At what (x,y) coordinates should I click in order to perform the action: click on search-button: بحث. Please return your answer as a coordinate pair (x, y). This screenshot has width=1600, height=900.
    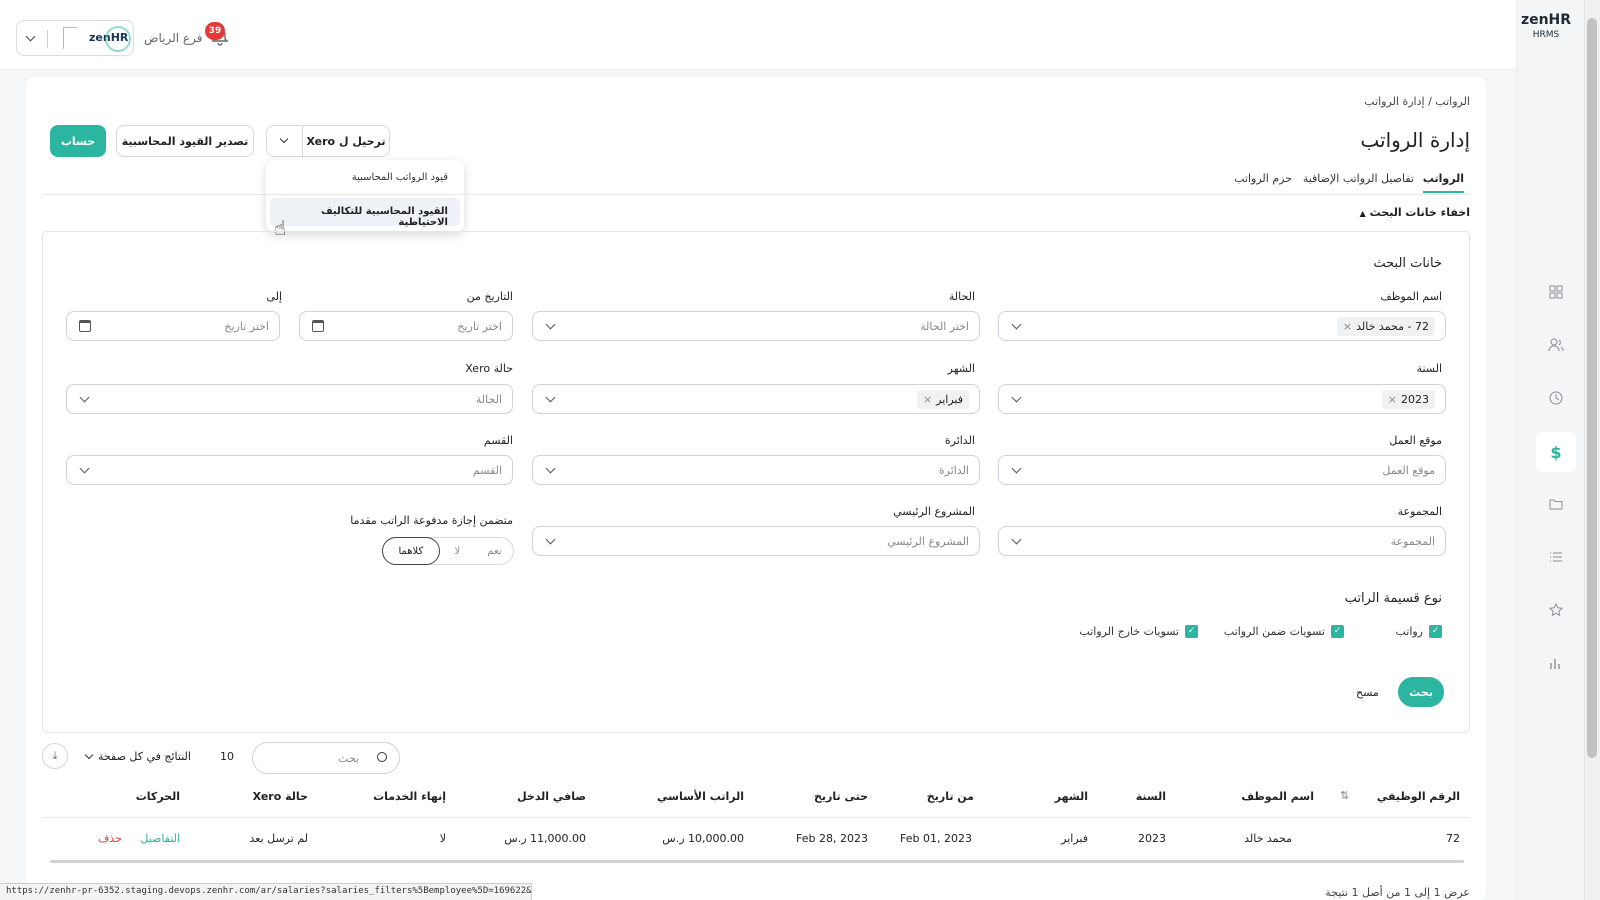
    Looking at the image, I should click on (1421, 692).